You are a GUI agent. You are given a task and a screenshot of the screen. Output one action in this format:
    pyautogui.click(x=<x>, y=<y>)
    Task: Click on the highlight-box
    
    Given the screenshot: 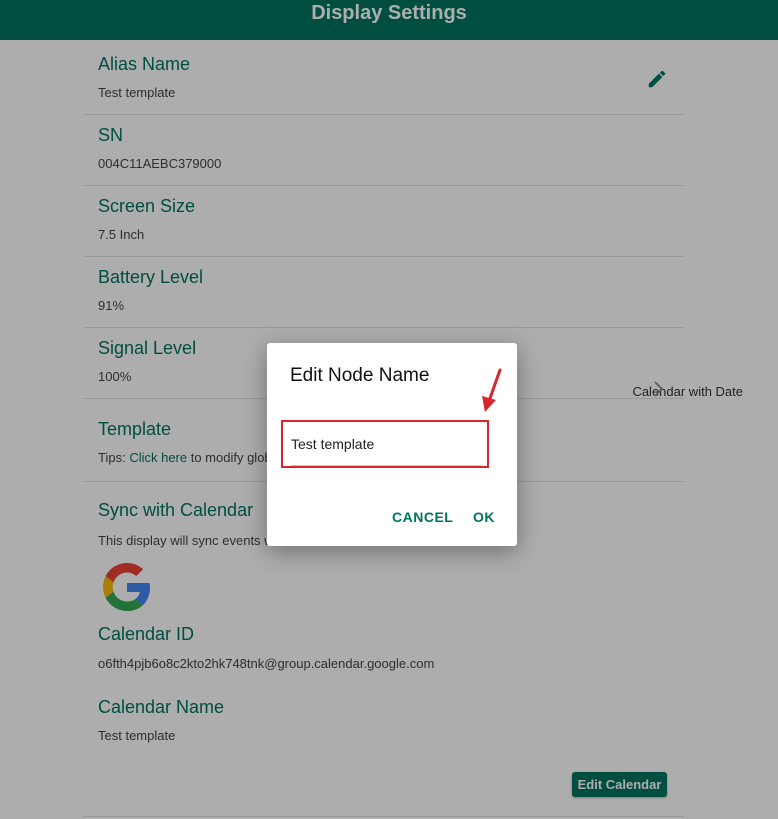 What is the action you would take?
    pyautogui.click(x=385, y=444)
    